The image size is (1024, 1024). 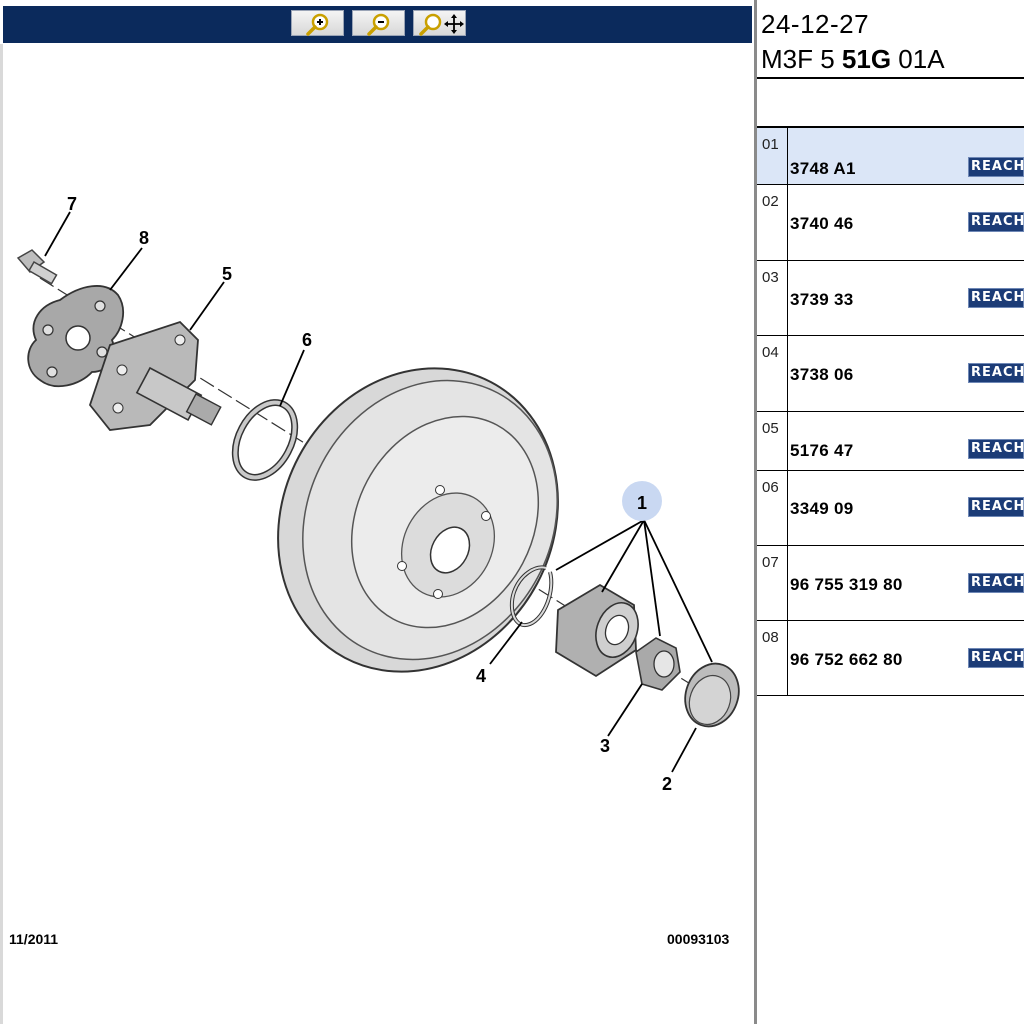 What do you see at coordinates (890, 156) in the screenshot?
I see `part-row: 01 3748 A1 REACH` at bounding box center [890, 156].